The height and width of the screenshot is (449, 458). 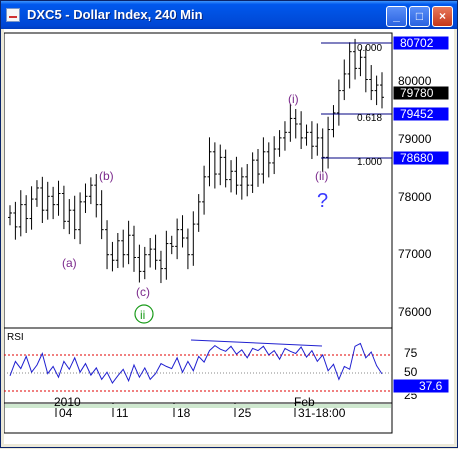 I want to click on y-tick-77000: 77000, so click(x=415, y=254).